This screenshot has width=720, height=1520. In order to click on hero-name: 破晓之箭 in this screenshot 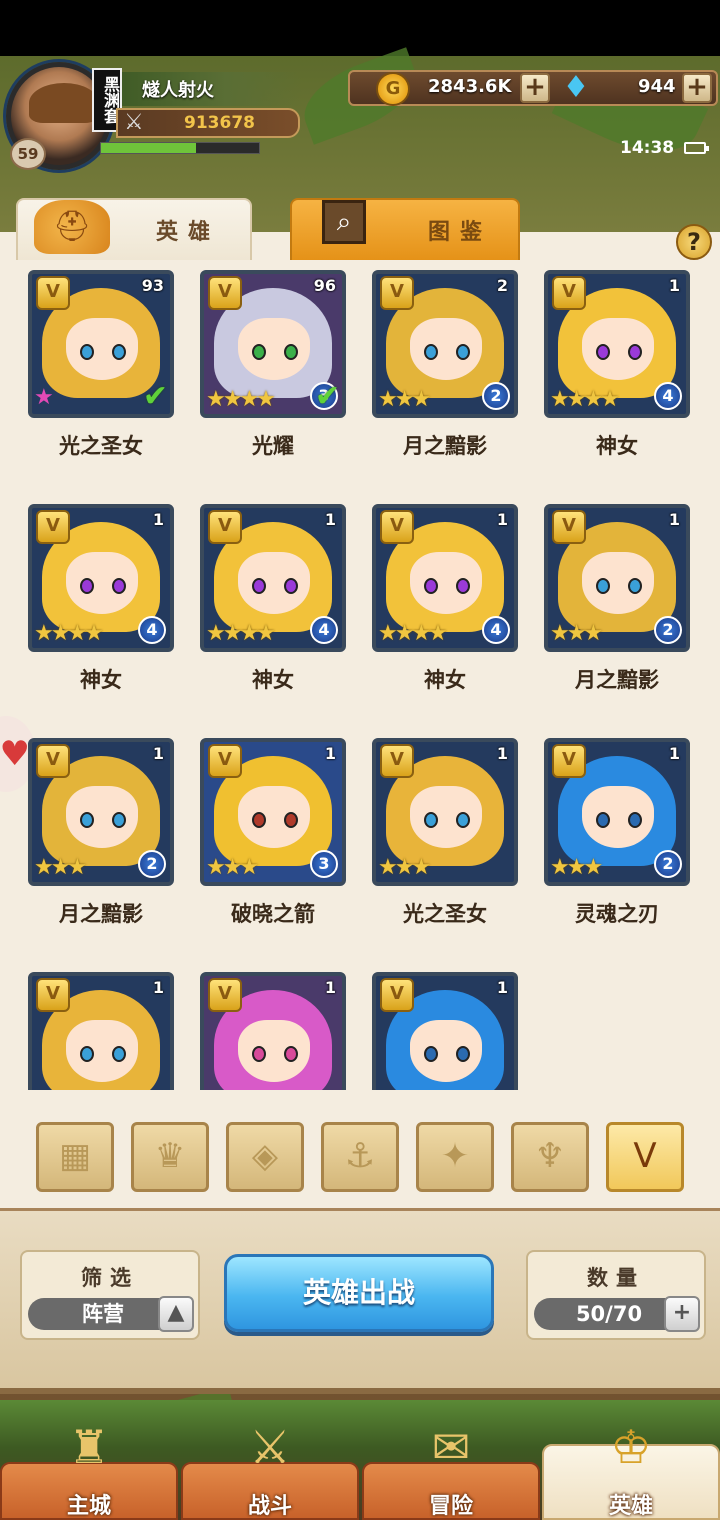, I will do `click(273, 914)`.